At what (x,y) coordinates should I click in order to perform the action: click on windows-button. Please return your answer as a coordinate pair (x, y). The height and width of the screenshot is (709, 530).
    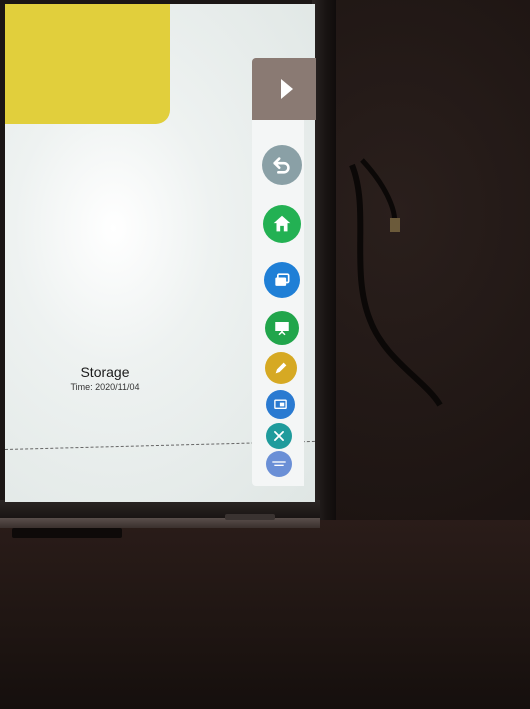
    Looking at the image, I should click on (282, 280).